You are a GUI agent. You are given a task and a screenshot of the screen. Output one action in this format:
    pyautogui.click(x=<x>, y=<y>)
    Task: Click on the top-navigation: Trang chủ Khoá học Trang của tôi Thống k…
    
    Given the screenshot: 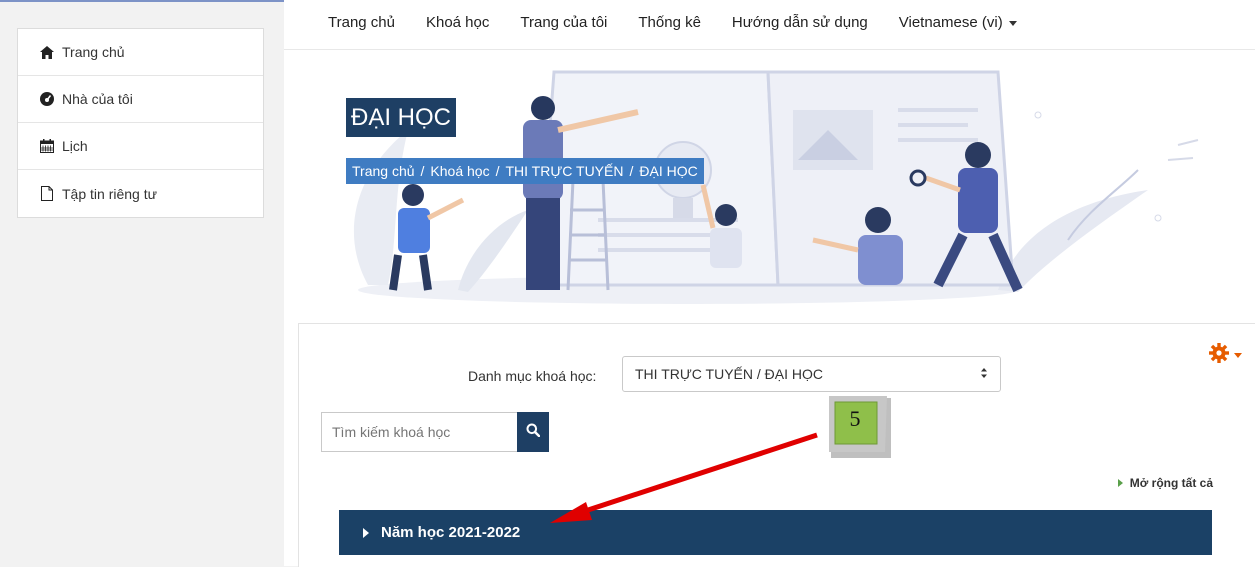 What is the action you would take?
    pyautogui.click(x=688, y=22)
    